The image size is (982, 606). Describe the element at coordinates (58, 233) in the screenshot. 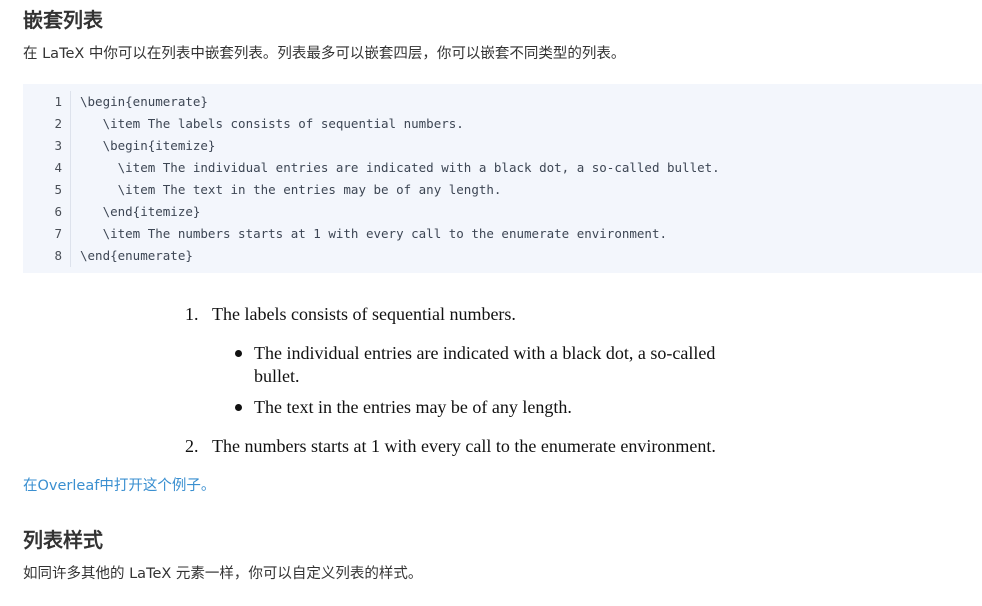

I see `line-number: 7` at that location.